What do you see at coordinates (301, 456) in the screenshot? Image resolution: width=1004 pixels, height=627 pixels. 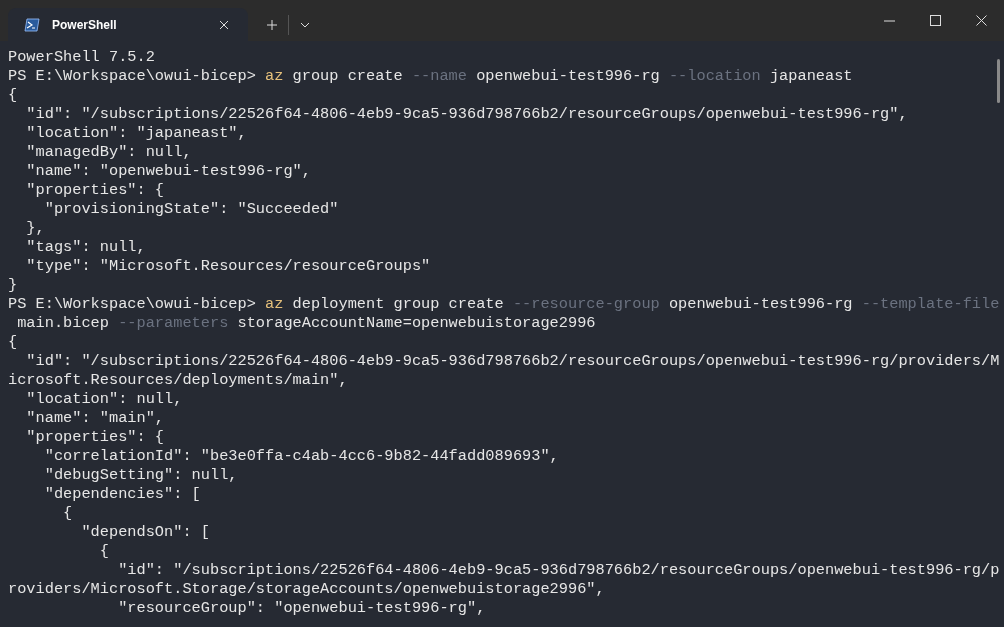 I see `output-text: "correlationId": "be3e0ffa-c4ab-4cc6-9b82-44fadd089693",` at bounding box center [301, 456].